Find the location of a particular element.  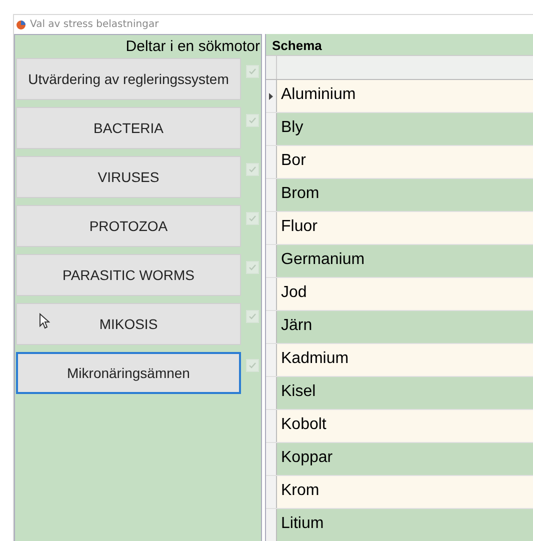

table-cell: Jod is located at coordinates (405, 294).